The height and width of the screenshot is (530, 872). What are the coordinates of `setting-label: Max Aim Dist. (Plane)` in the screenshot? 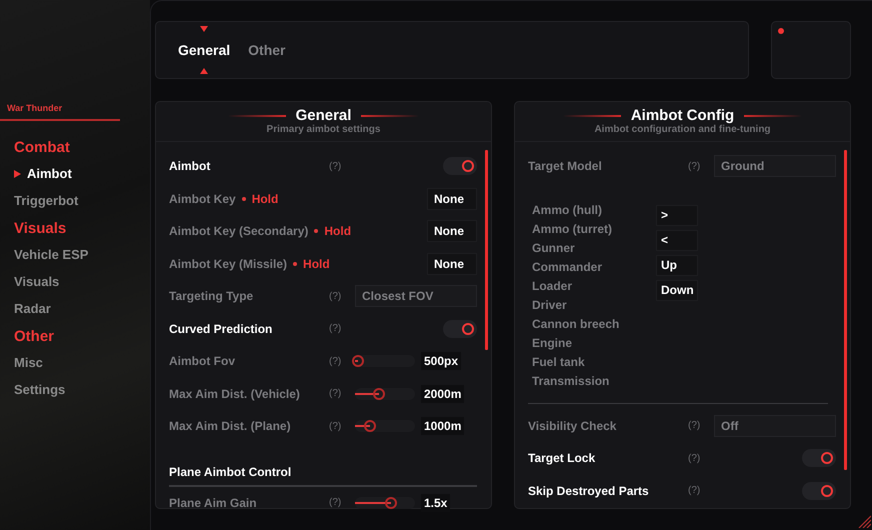 It's located at (230, 426).